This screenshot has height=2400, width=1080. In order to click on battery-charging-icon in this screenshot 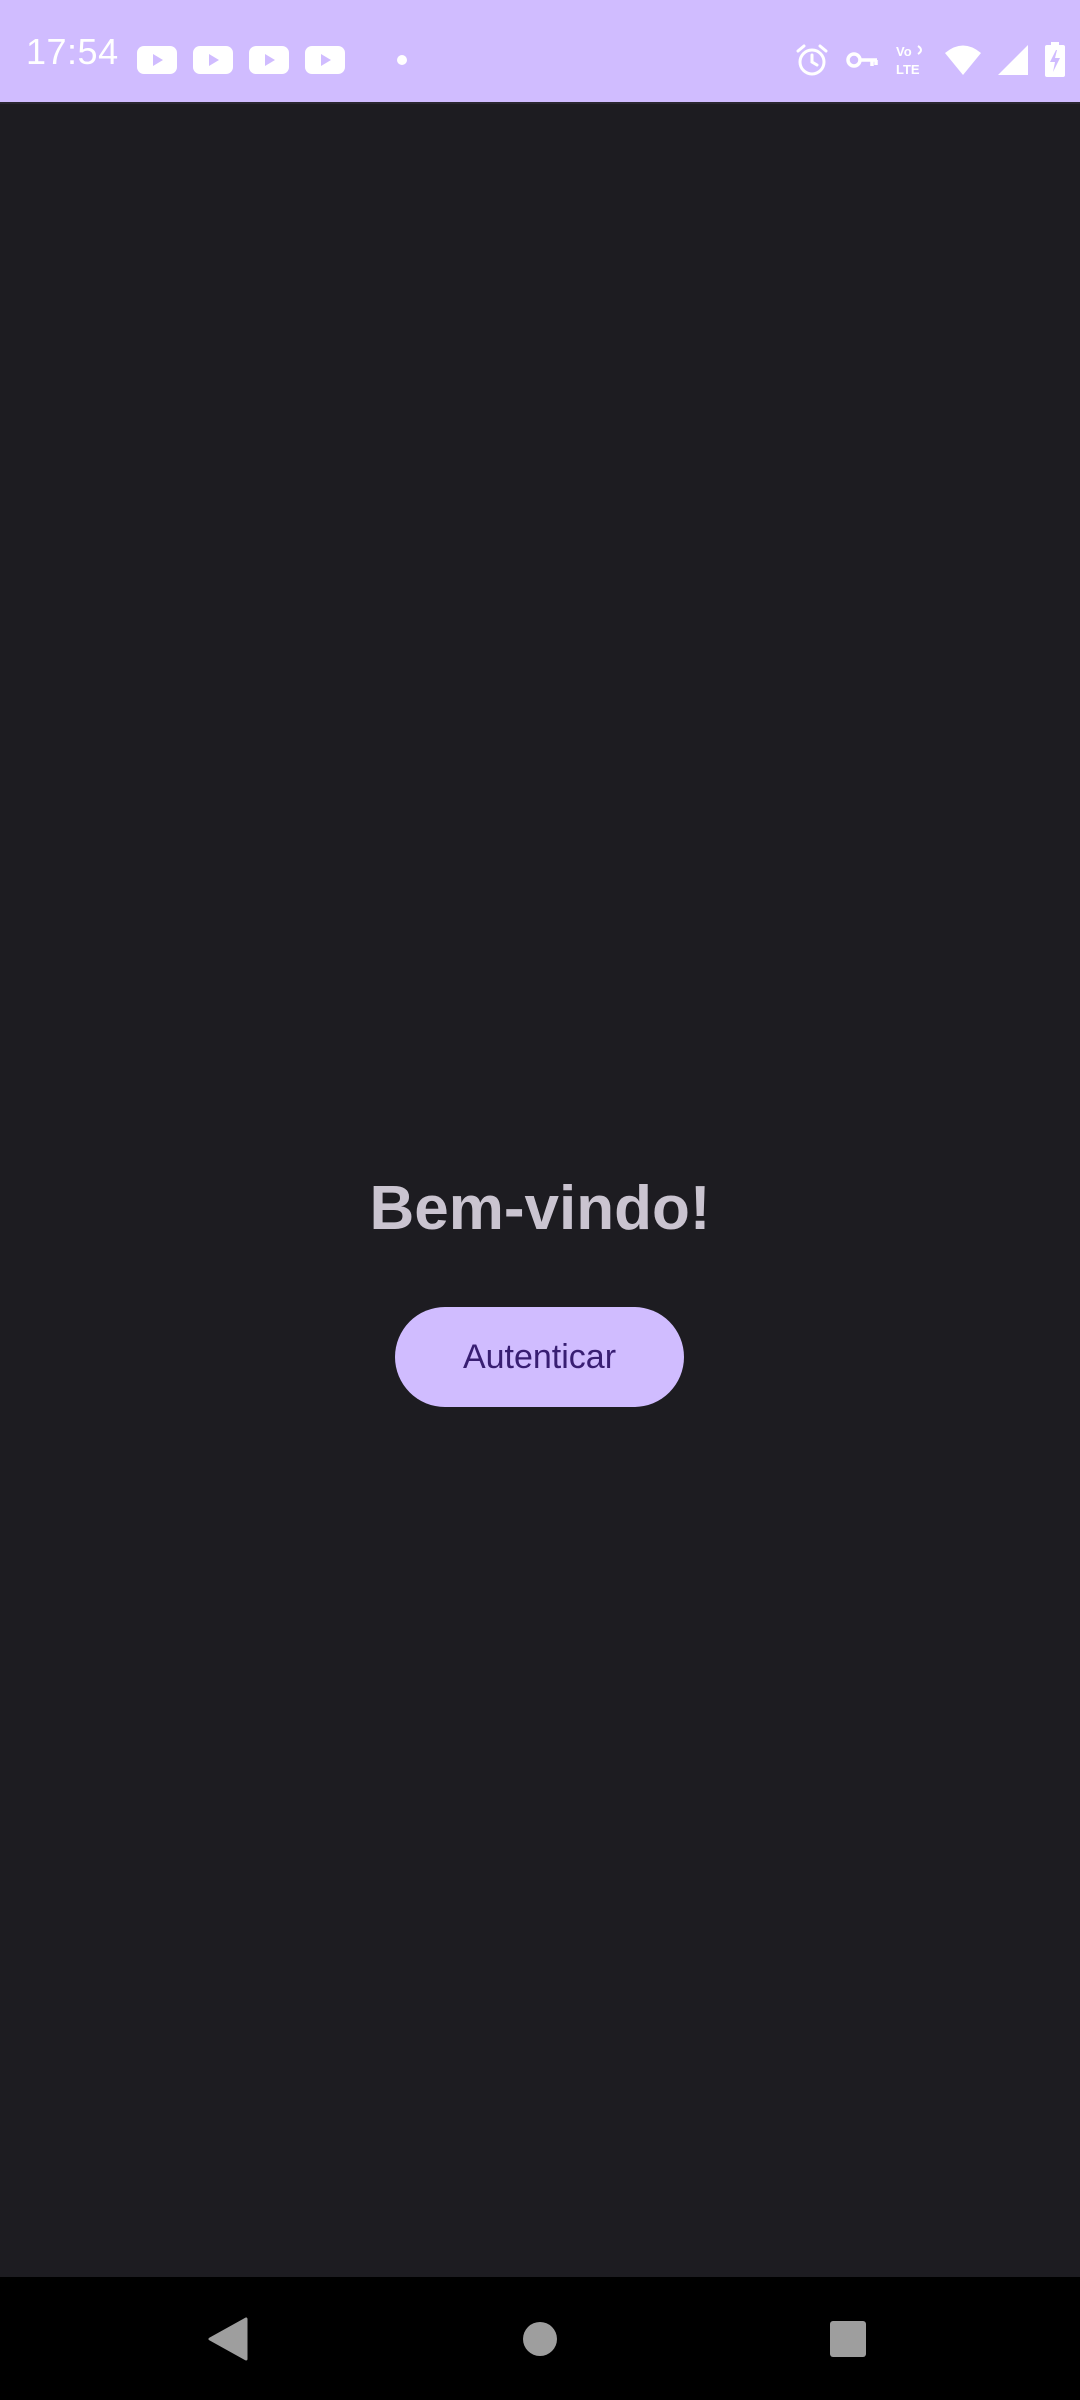, I will do `click(1055, 59)`.